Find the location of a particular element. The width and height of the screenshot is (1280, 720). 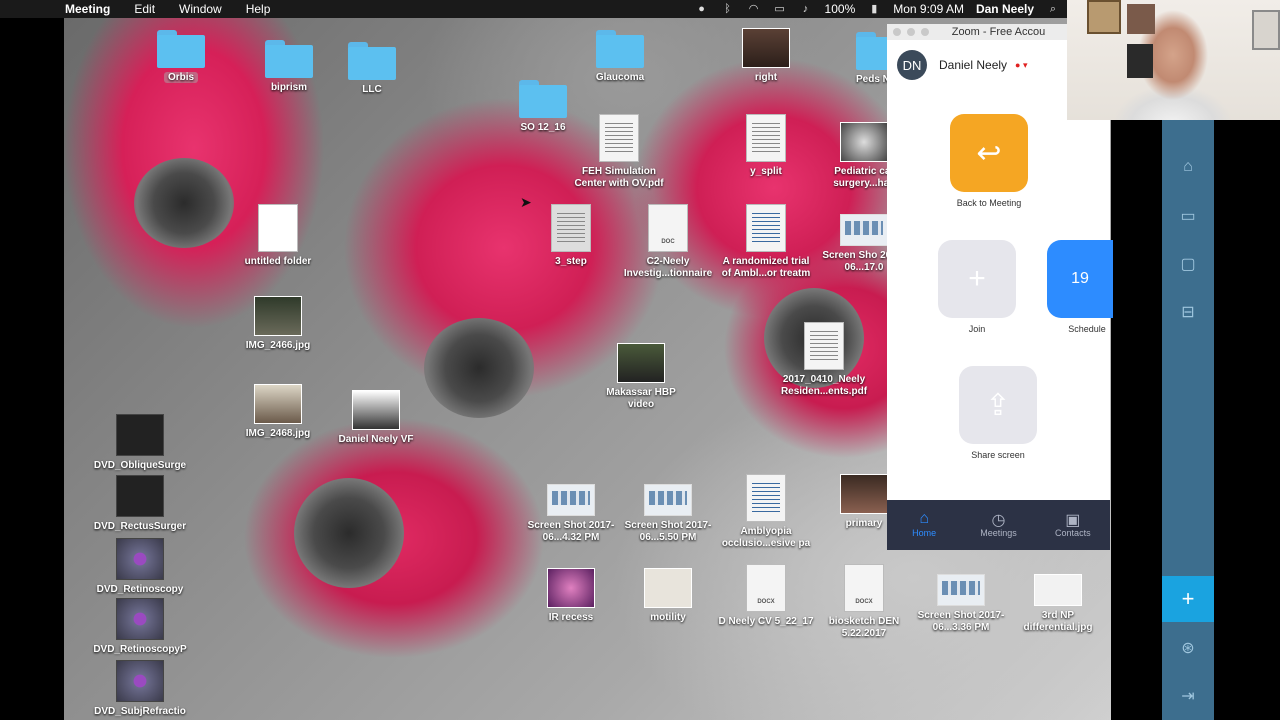

file-img2468: IMG_2468.jpg is located at coordinates (278, 412).